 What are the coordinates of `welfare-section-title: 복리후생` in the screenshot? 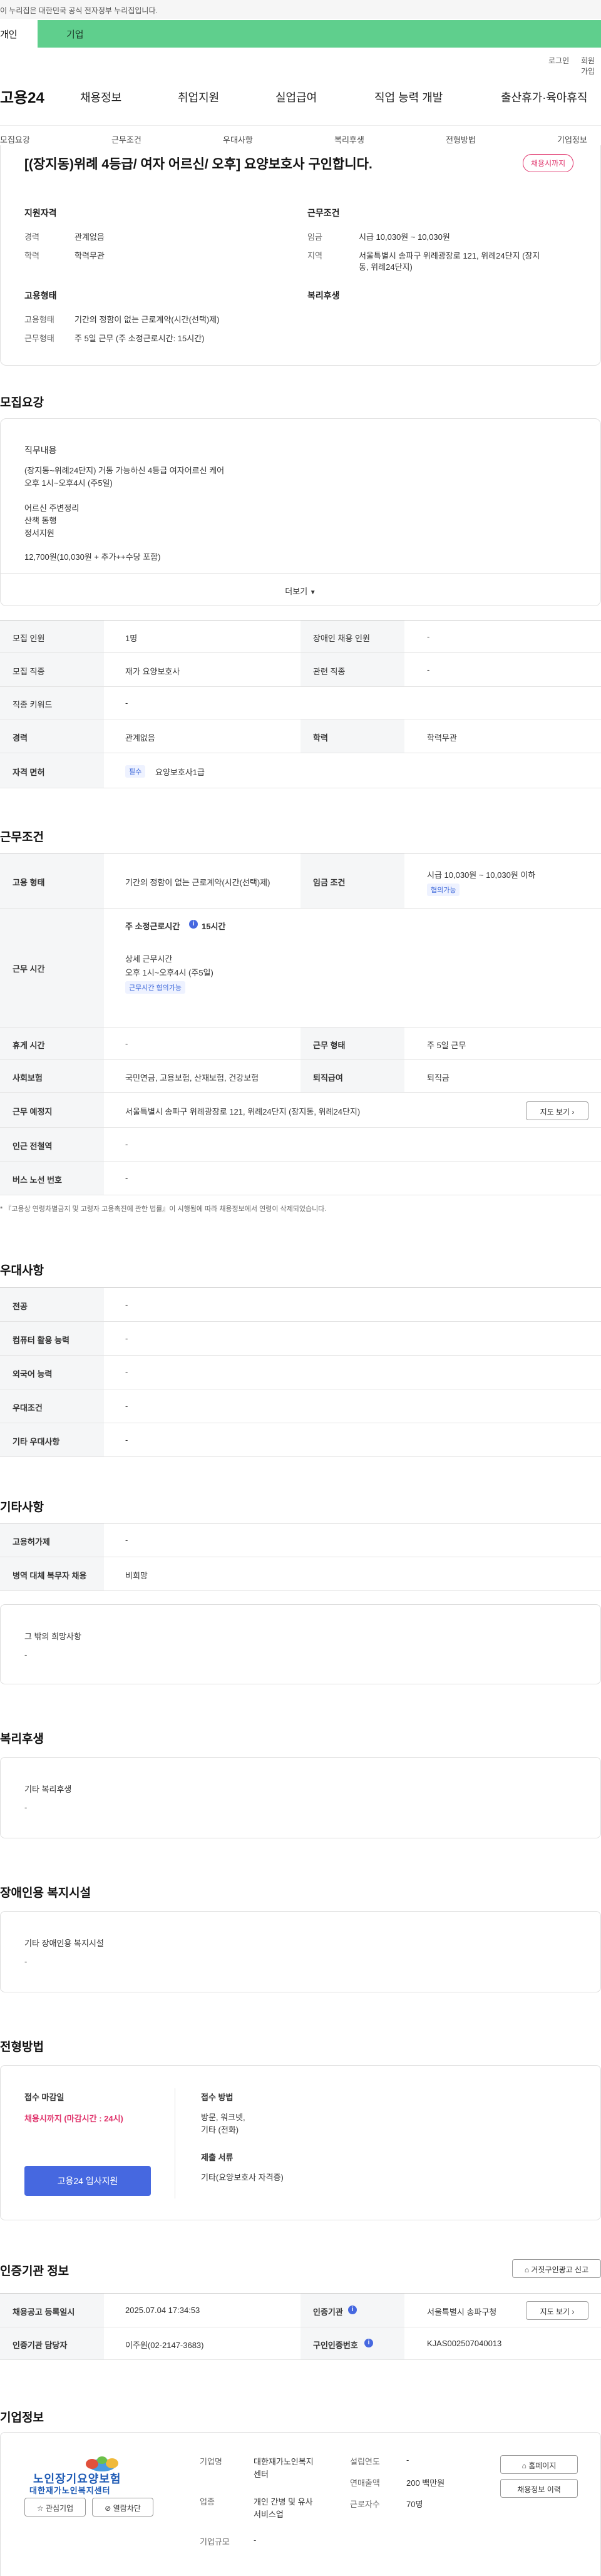 It's located at (22, 1739).